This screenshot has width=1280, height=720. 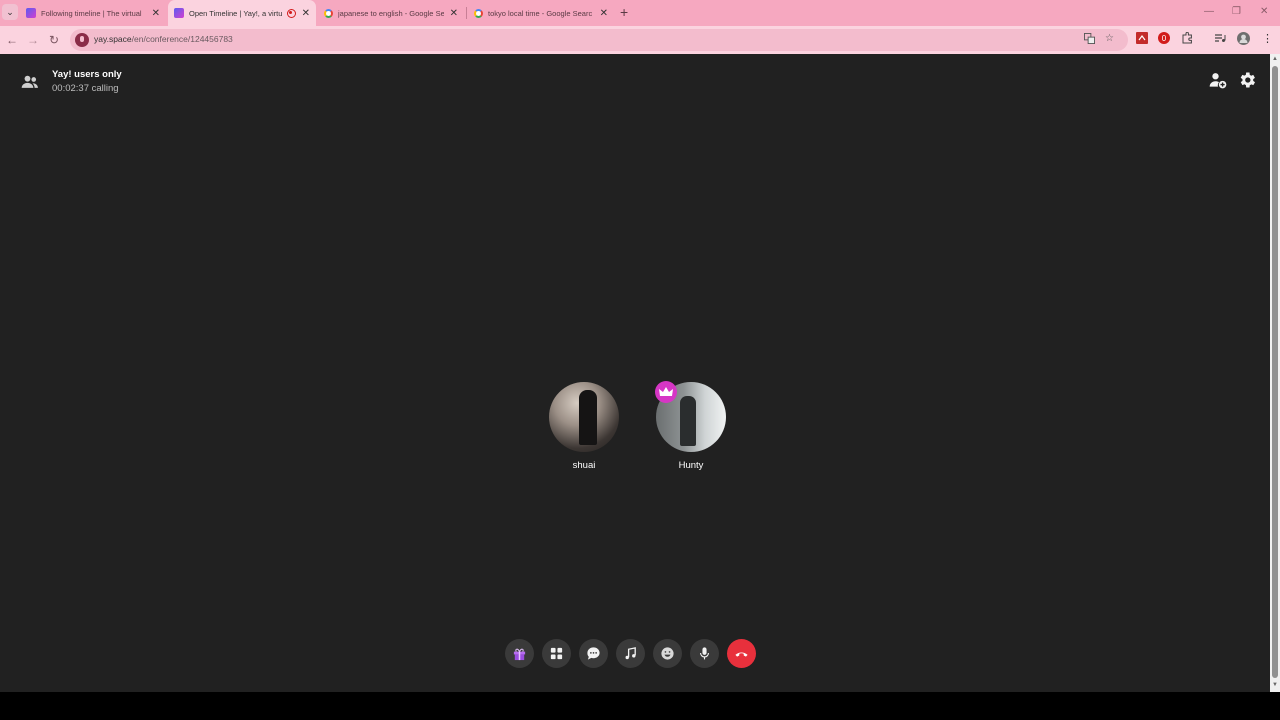 I want to click on microphone-button, so click(x=704, y=653).